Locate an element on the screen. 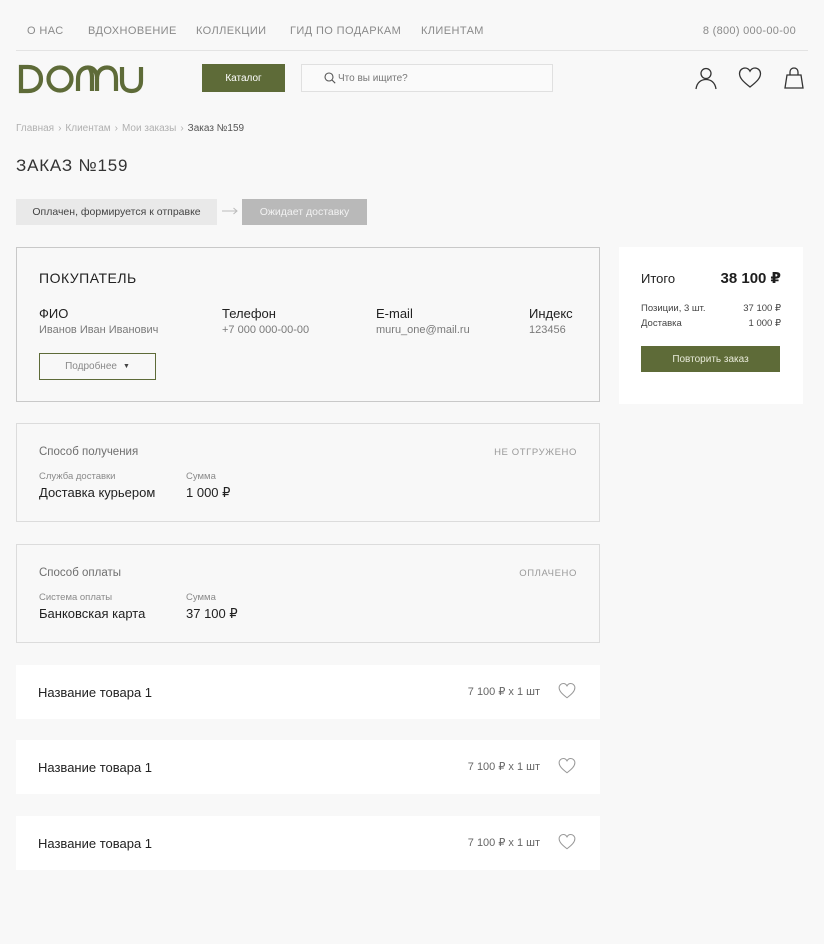 The image size is (824, 944). delivery-cost-label: Доставка is located at coordinates (661, 323).